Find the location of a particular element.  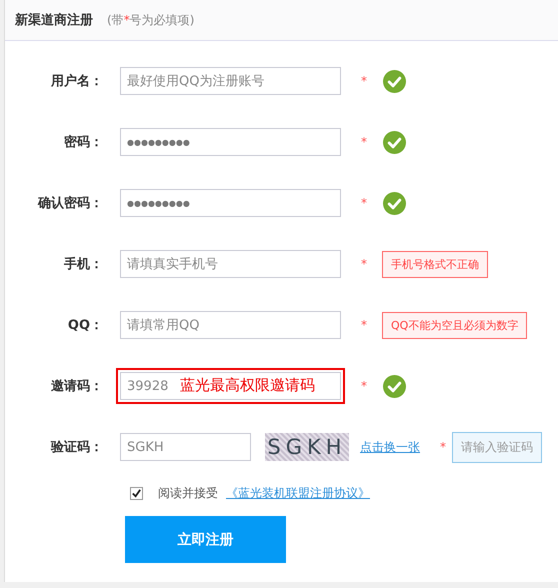

field-label: 手机： is located at coordinates (83, 264).